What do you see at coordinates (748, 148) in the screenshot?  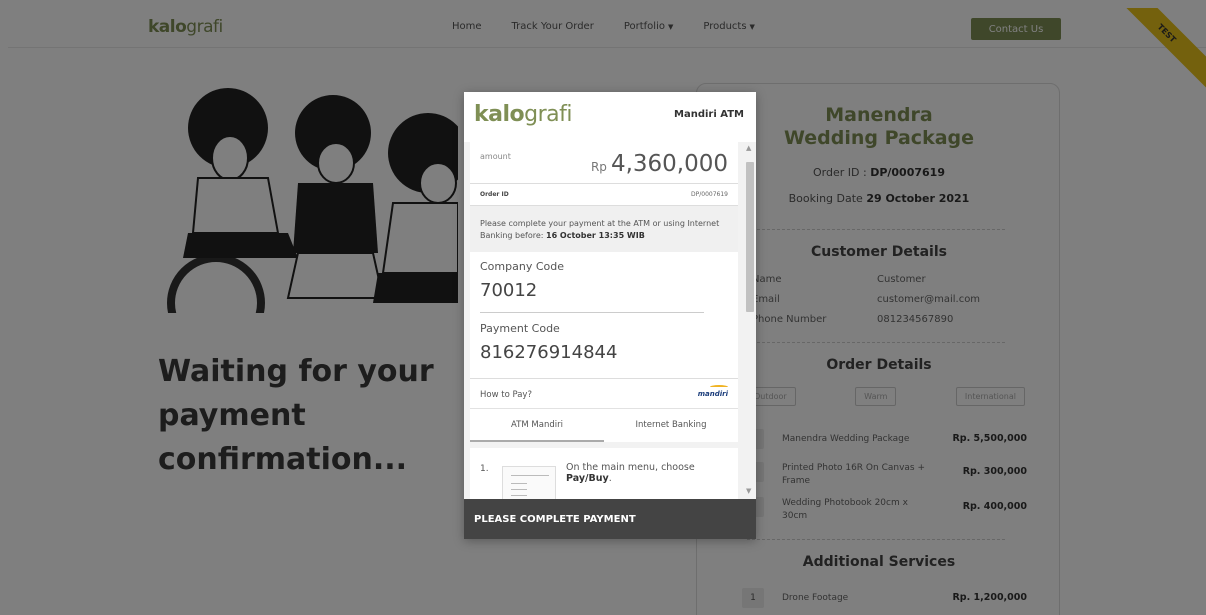 I see `scroll-up-icon: ▲` at bounding box center [748, 148].